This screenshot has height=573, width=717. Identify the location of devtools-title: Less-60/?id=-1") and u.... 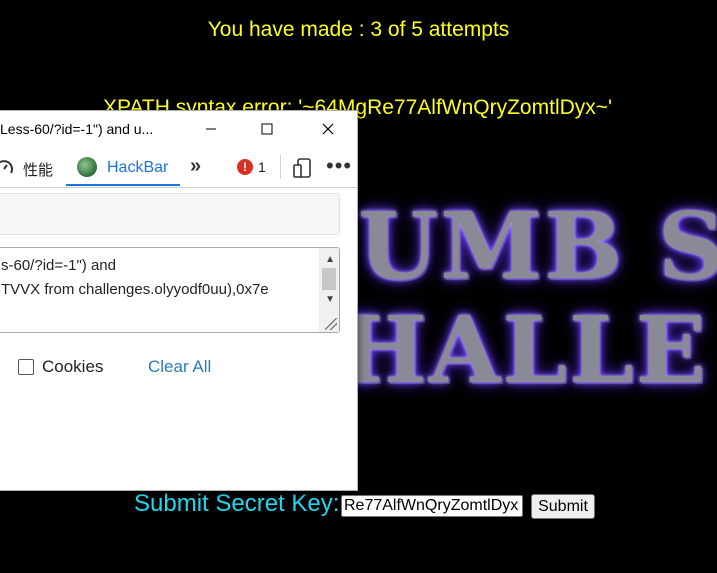
(77, 129).